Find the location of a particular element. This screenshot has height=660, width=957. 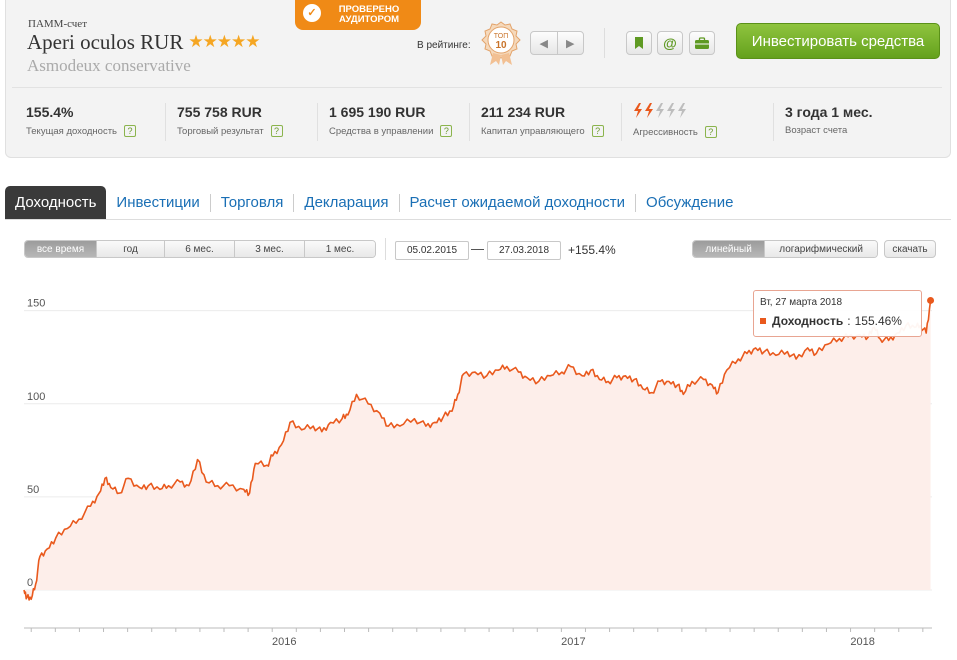

y-tick-label: 100 is located at coordinates (36, 397).